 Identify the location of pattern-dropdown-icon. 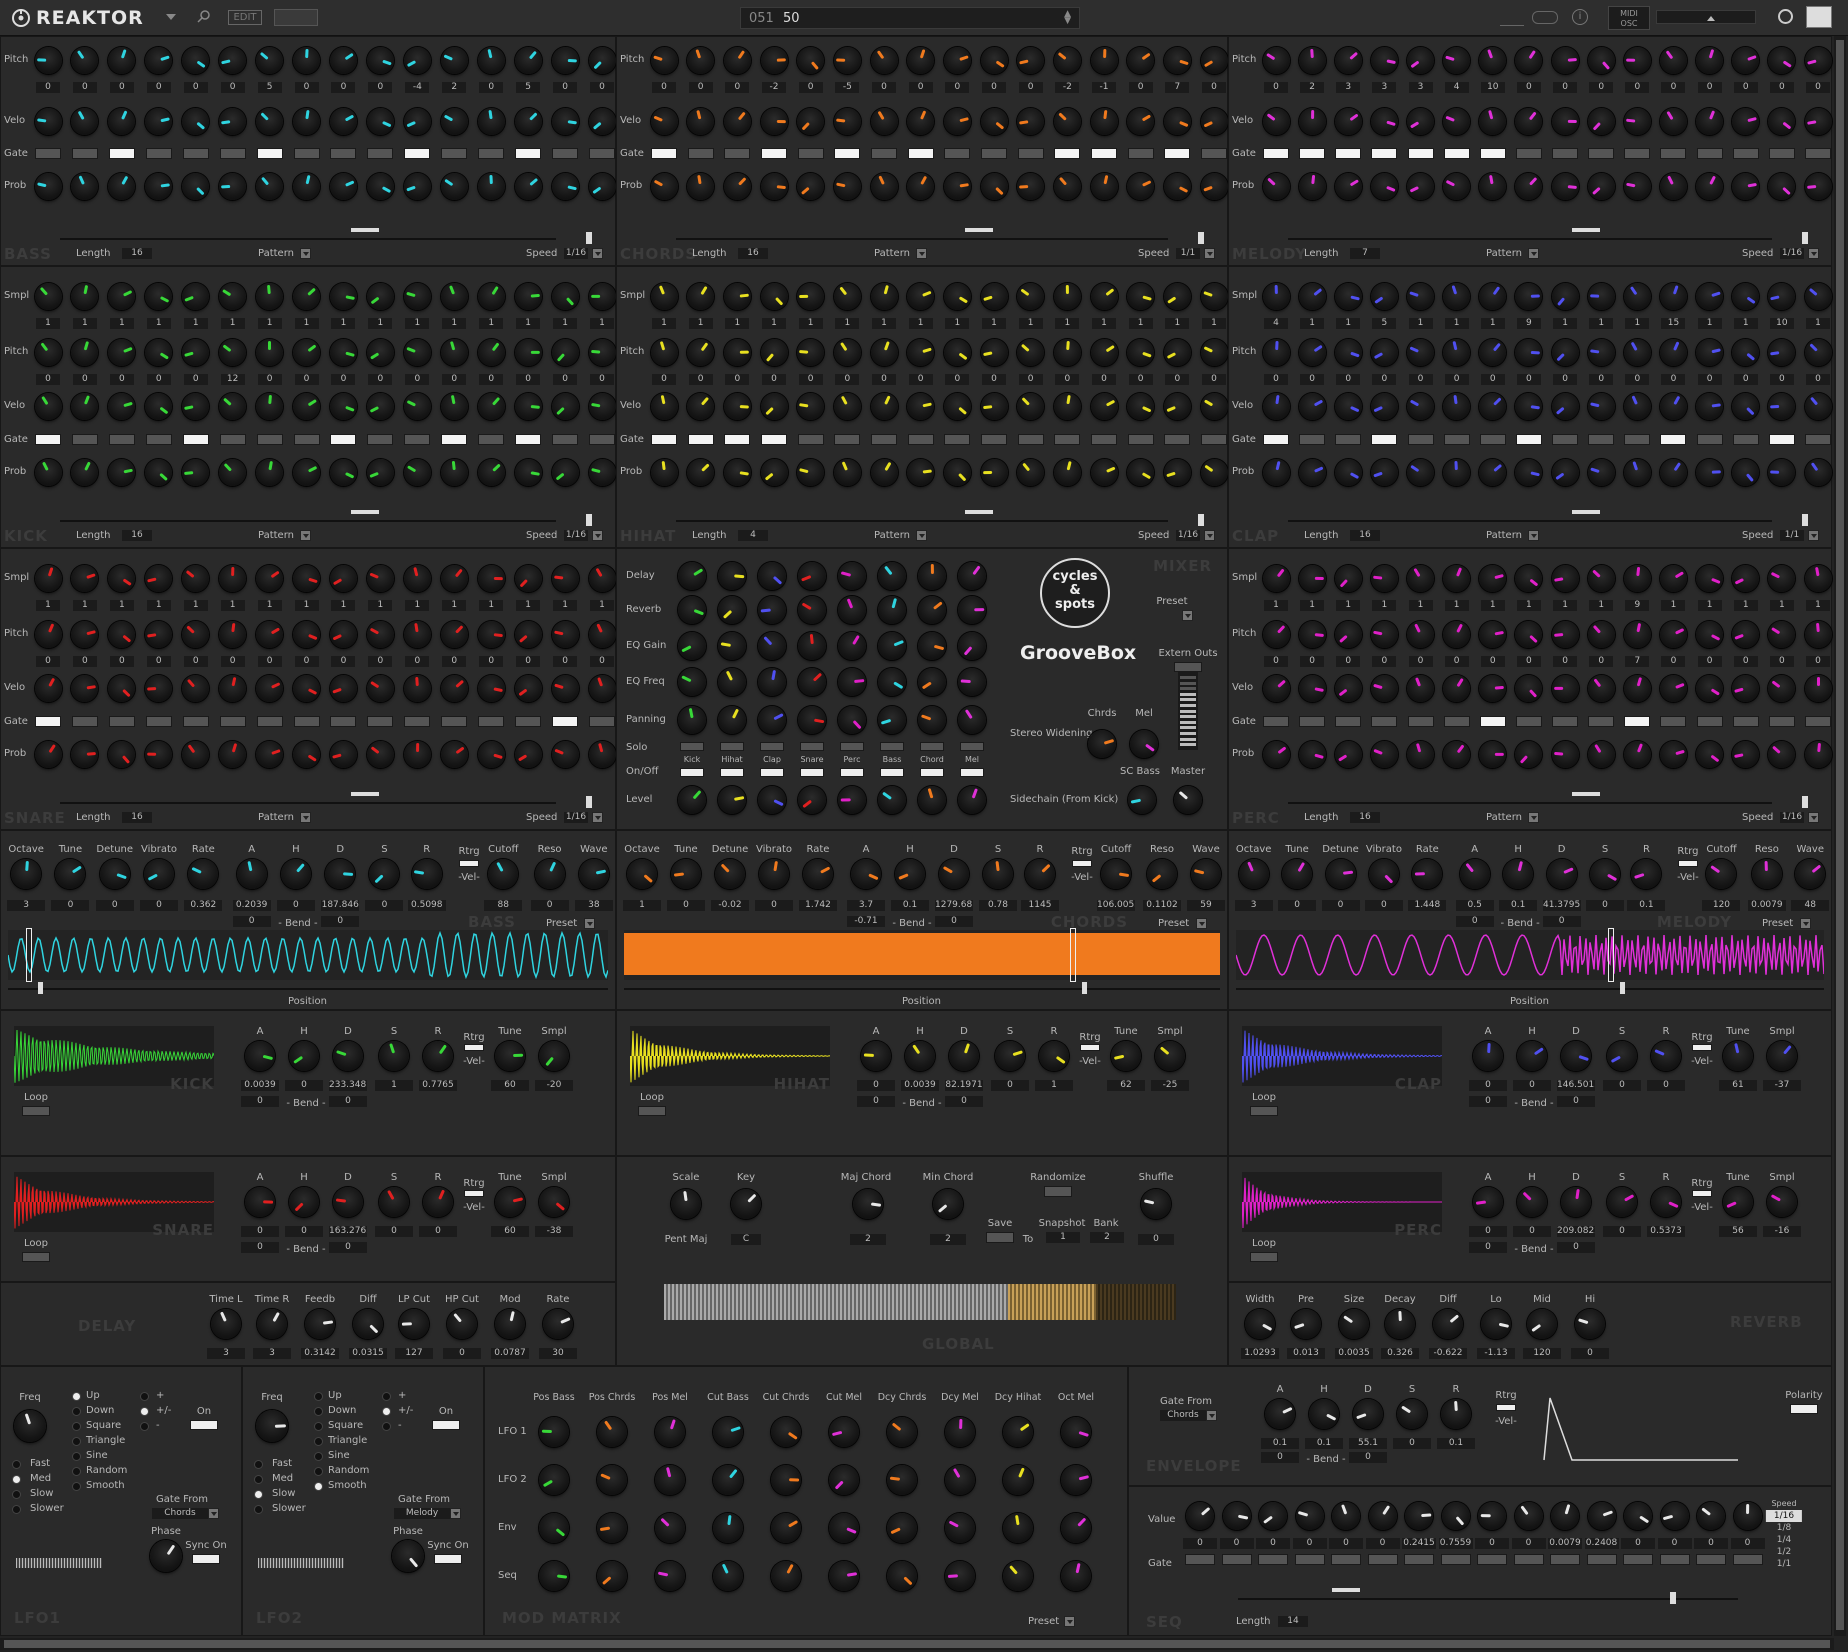
(1533, 253).